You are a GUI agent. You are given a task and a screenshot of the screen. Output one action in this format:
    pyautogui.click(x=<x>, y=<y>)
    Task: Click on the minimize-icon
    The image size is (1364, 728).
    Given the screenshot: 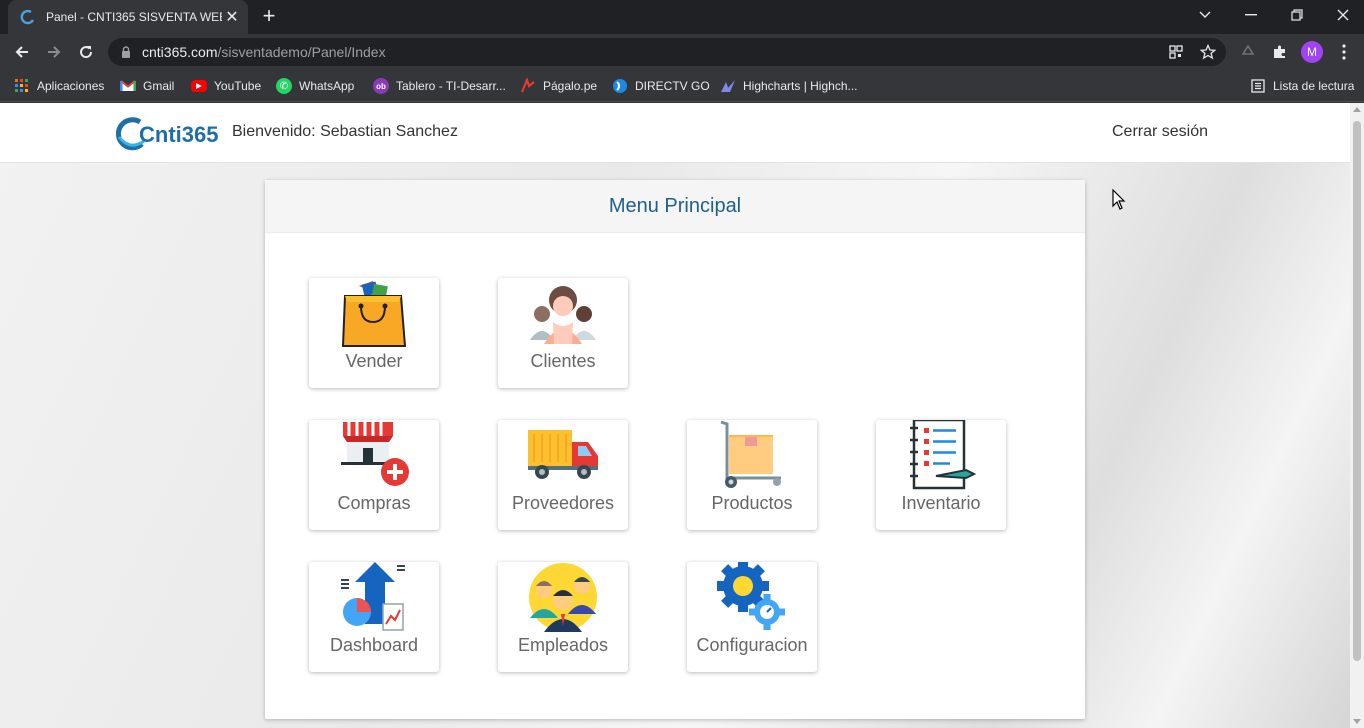 What is the action you would take?
    pyautogui.click(x=1251, y=15)
    